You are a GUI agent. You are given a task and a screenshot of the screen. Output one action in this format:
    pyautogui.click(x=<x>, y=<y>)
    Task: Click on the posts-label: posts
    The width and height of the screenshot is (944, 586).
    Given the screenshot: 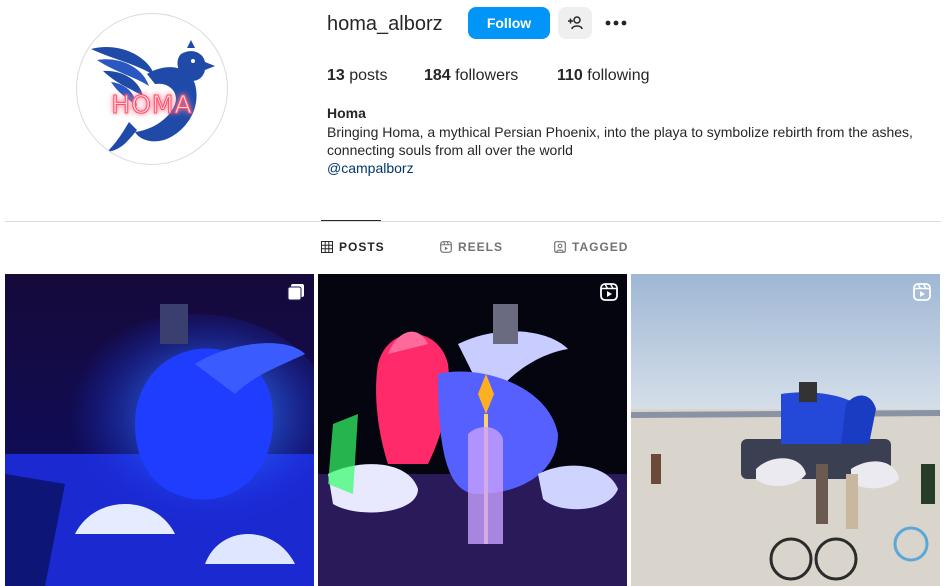 What is the action you would take?
    pyautogui.click(x=368, y=75)
    